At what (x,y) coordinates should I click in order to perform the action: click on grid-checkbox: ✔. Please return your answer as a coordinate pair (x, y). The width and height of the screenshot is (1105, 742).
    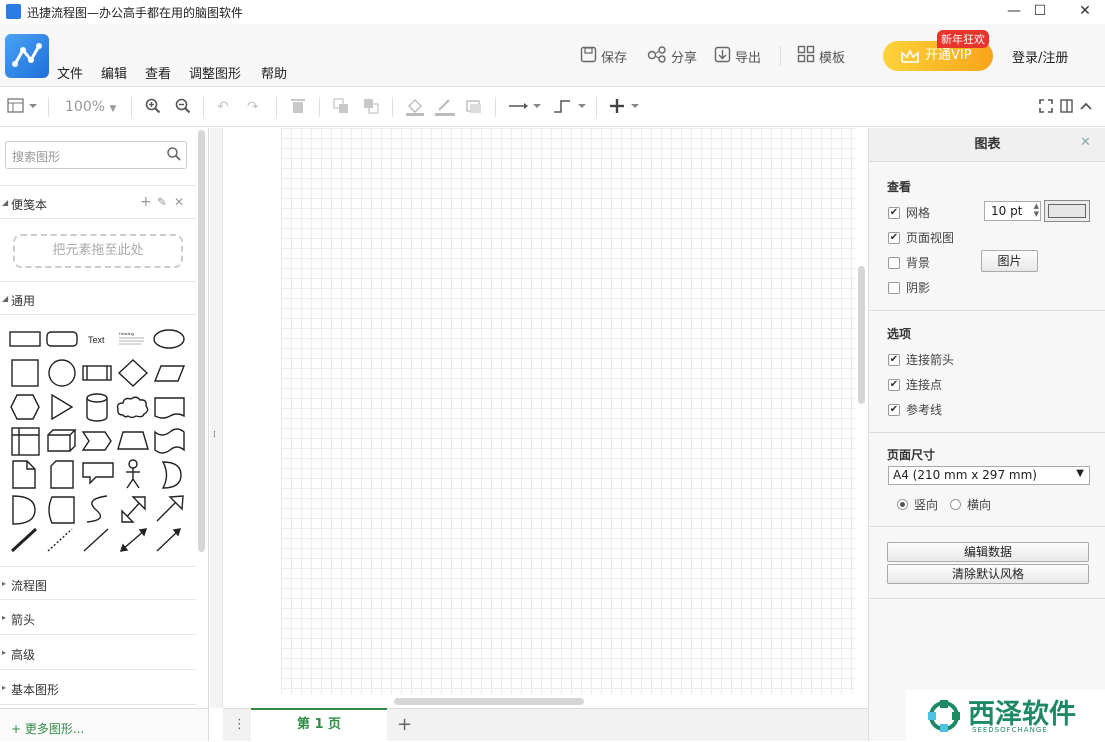
    Looking at the image, I should click on (894, 212).